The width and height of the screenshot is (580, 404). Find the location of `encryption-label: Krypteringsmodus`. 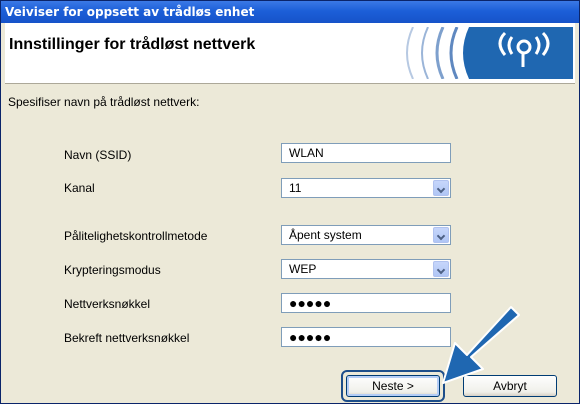

encryption-label: Krypteringsmodus is located at coordinates (112, 270).